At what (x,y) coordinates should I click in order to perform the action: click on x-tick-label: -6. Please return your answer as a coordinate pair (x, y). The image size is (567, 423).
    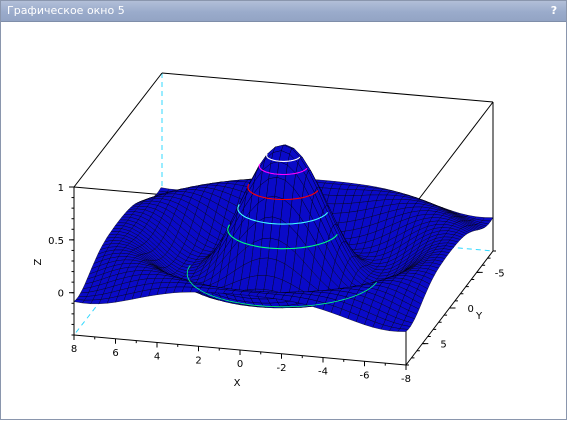
    Looking at the image, I should click on (365, 375).